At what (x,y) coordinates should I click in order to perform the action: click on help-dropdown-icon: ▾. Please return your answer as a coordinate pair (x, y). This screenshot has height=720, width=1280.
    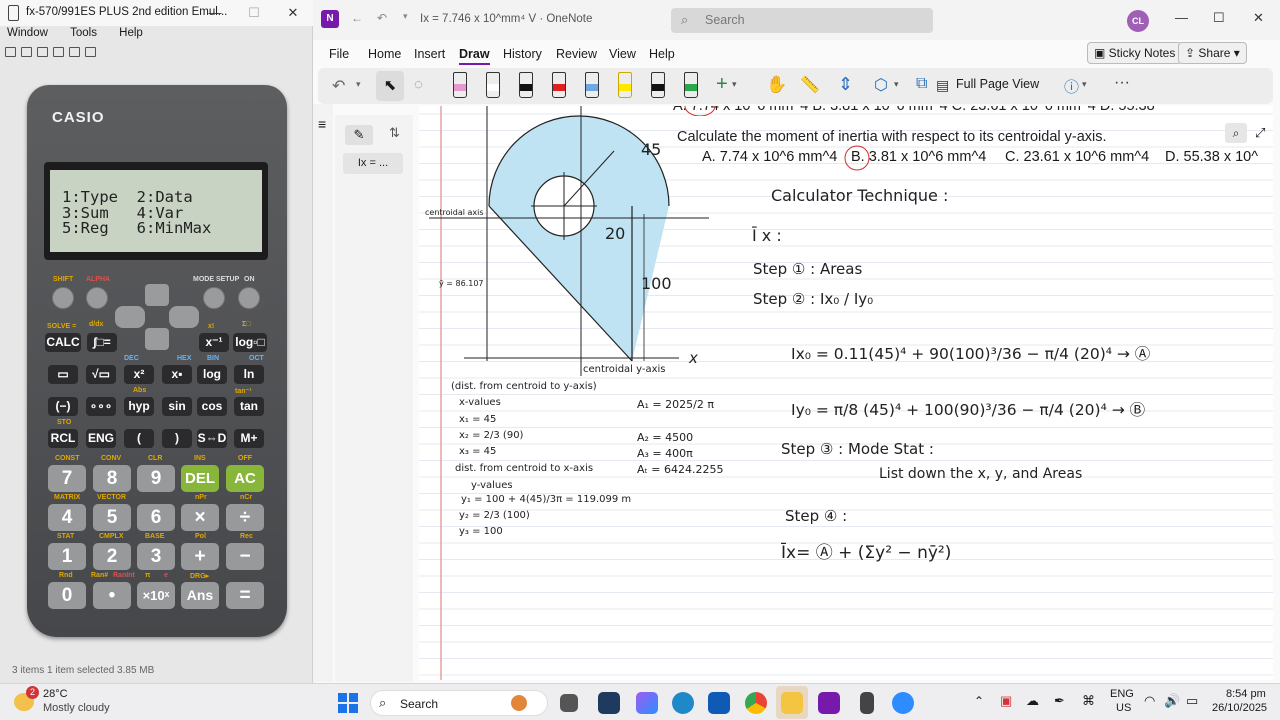
    Looking at the image, I should click on (1084, 84).